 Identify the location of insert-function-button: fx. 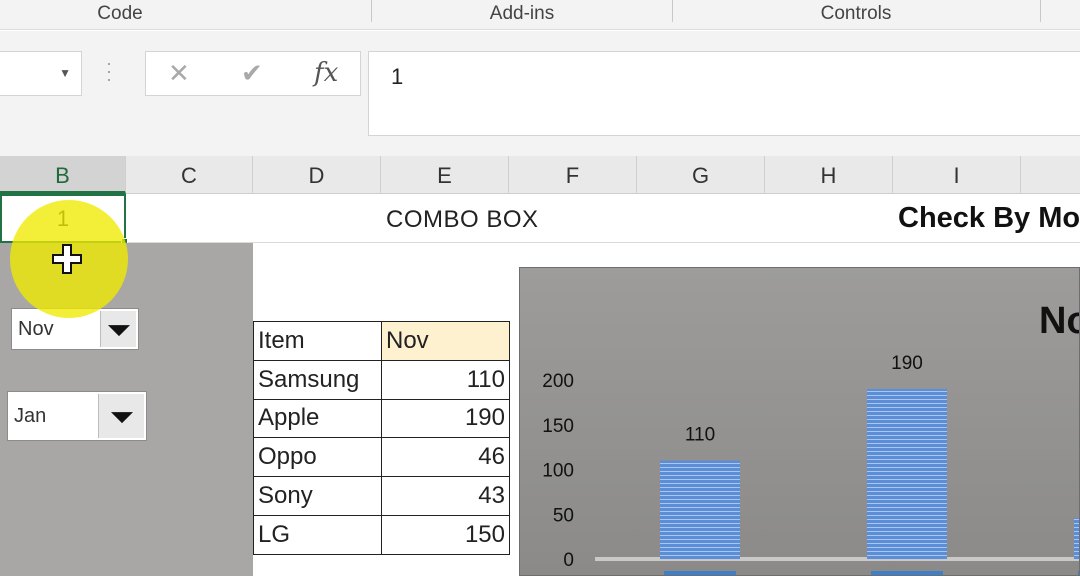
(326, 73).